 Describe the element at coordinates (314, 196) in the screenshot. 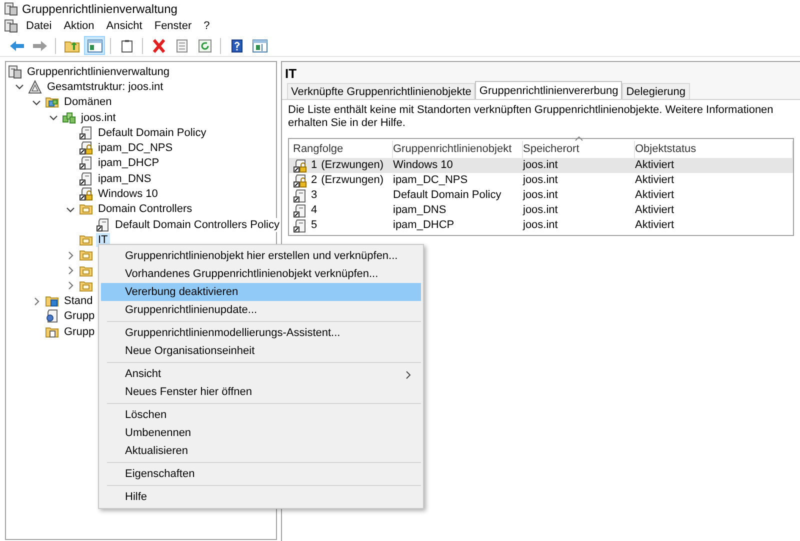

I see `table-cell-text: 3` at that location.